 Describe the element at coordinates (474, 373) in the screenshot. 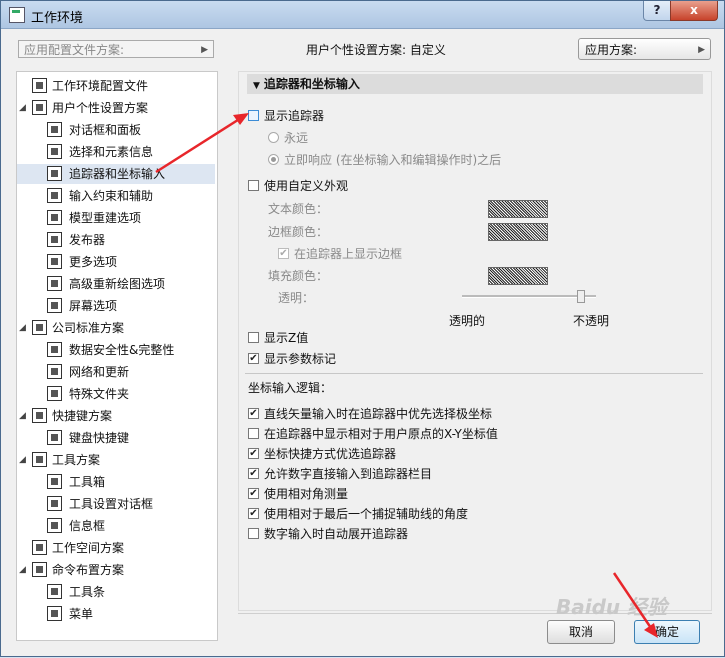

I see `separator` at that location.